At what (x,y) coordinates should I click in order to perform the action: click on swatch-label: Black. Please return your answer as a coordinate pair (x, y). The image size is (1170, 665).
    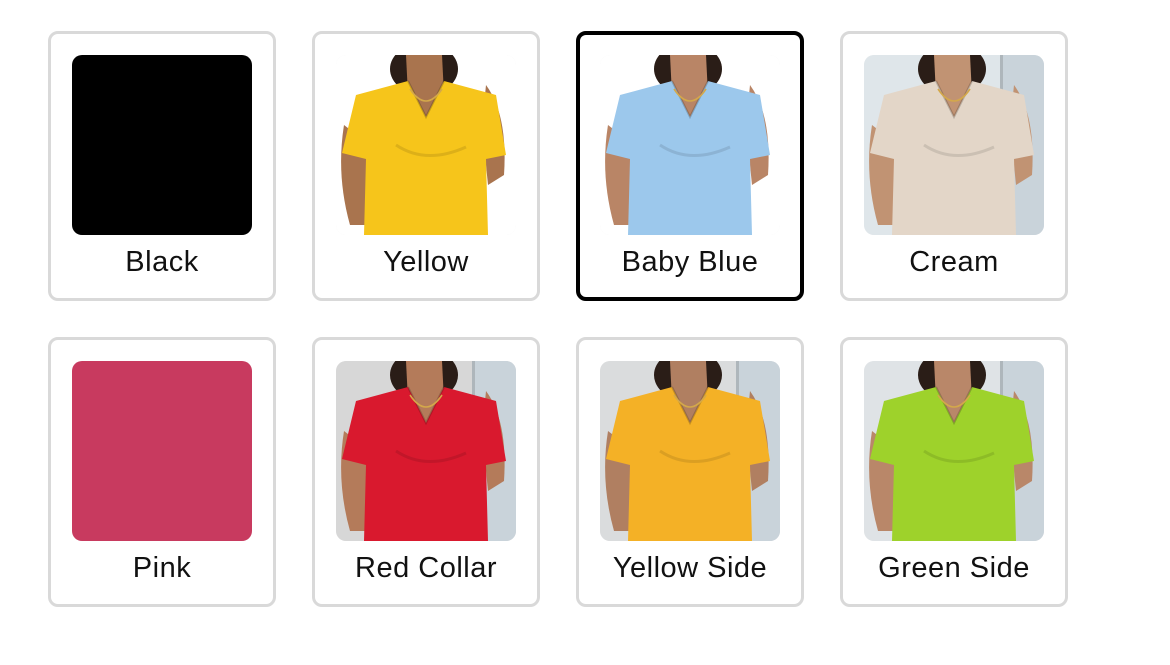
    Looking at the image, I should click on (162, 262).